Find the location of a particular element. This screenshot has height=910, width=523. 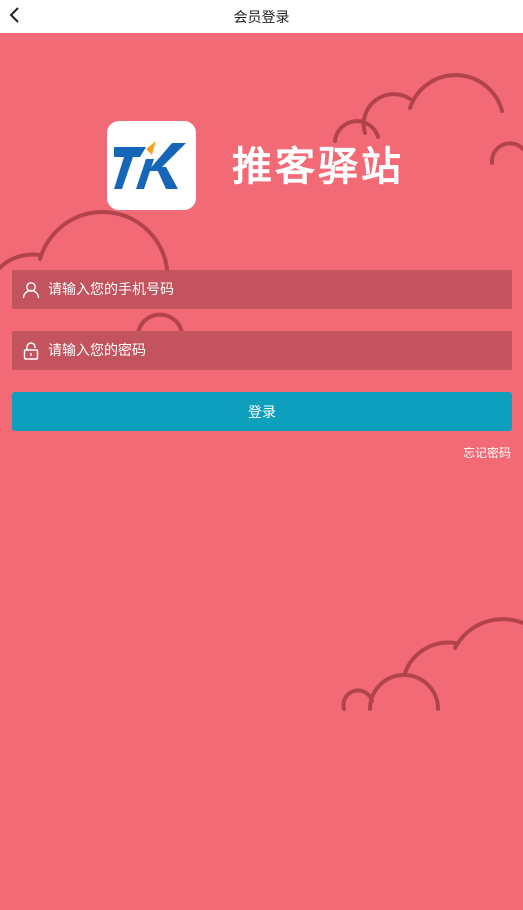

phone-field is located at coordinates (262, 289).